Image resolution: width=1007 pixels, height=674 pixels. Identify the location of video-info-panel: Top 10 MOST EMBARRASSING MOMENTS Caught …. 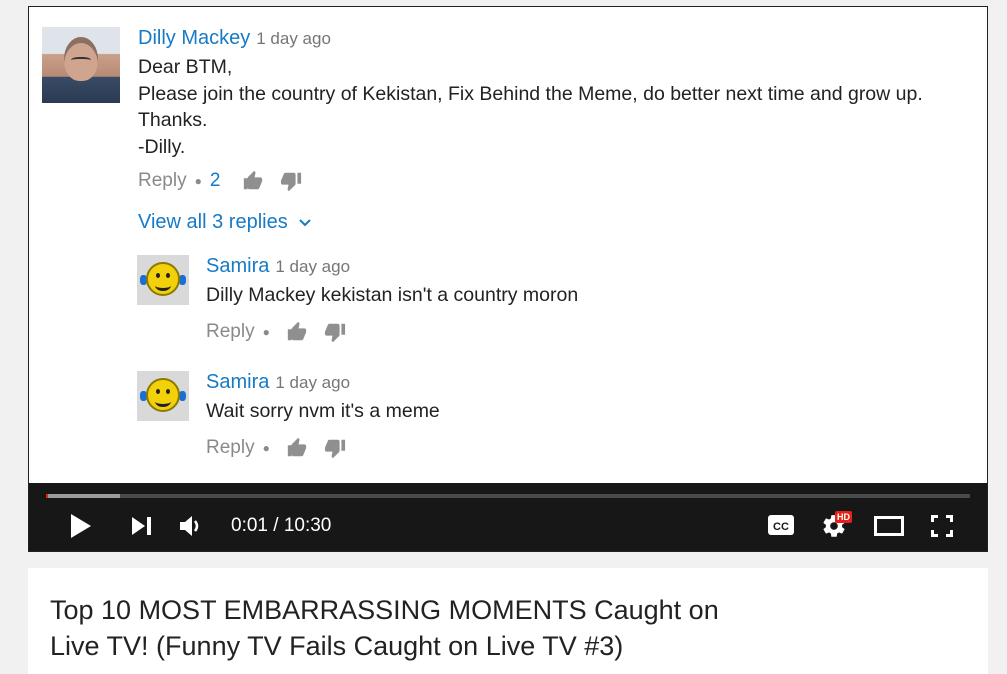
(508, 621).